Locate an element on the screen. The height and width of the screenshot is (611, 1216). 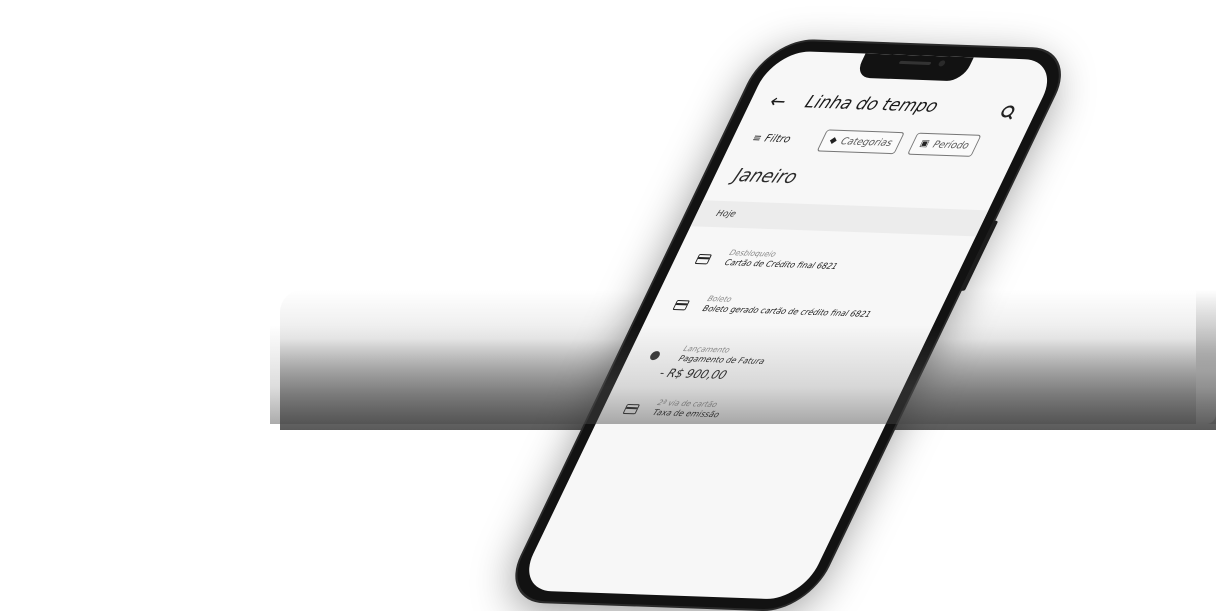
item-description: Taxa de emissão is located at coordinates (686, 413).